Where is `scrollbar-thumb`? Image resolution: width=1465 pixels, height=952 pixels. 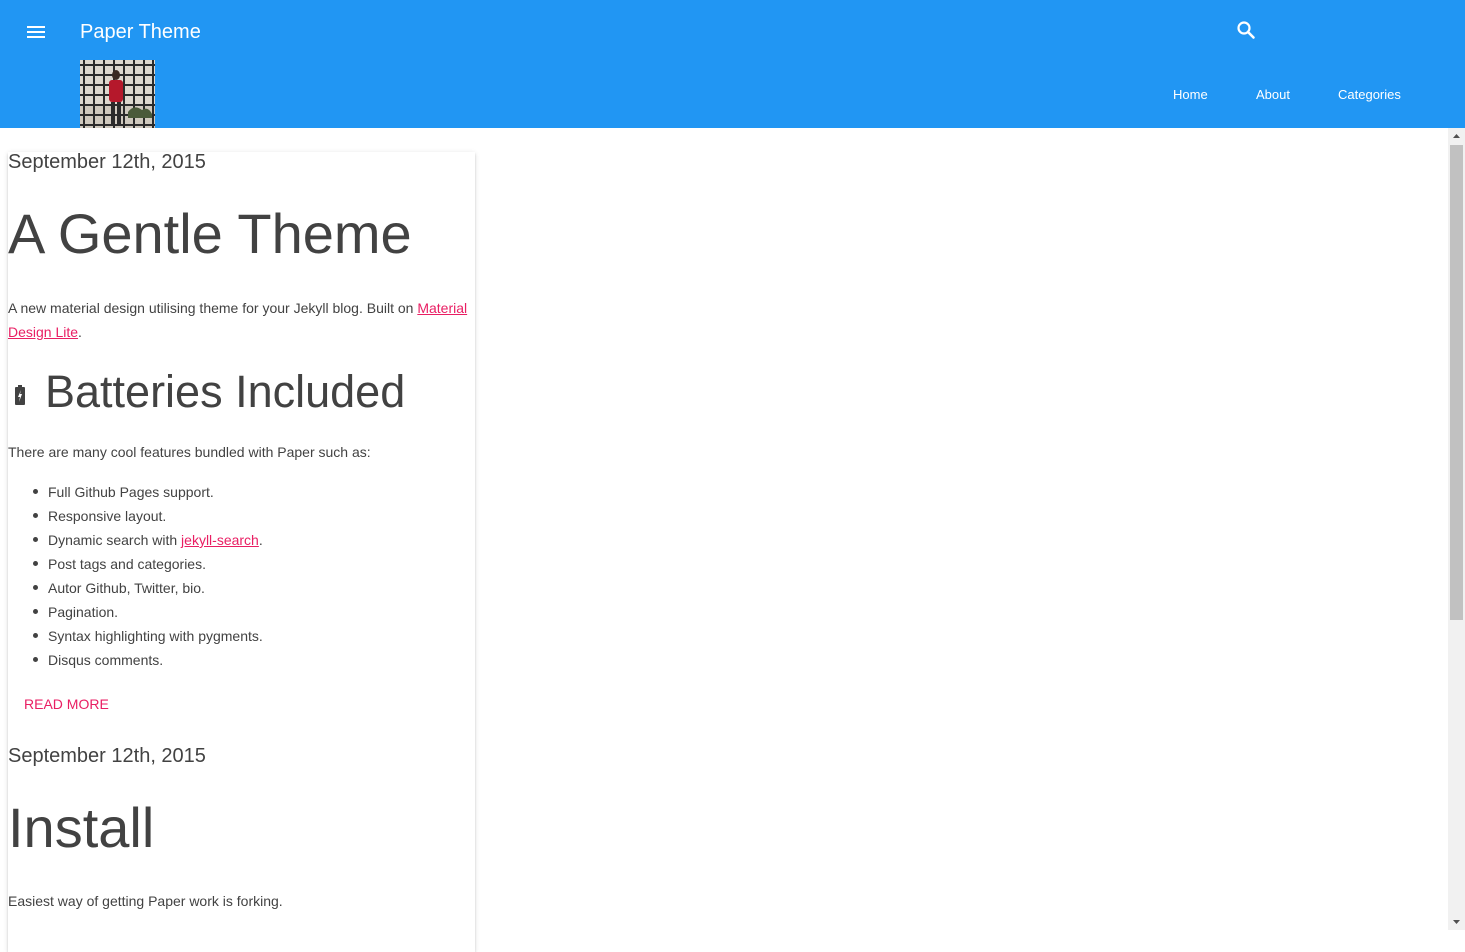
scrollbar-thumb is located at coordinates (1456, 382).